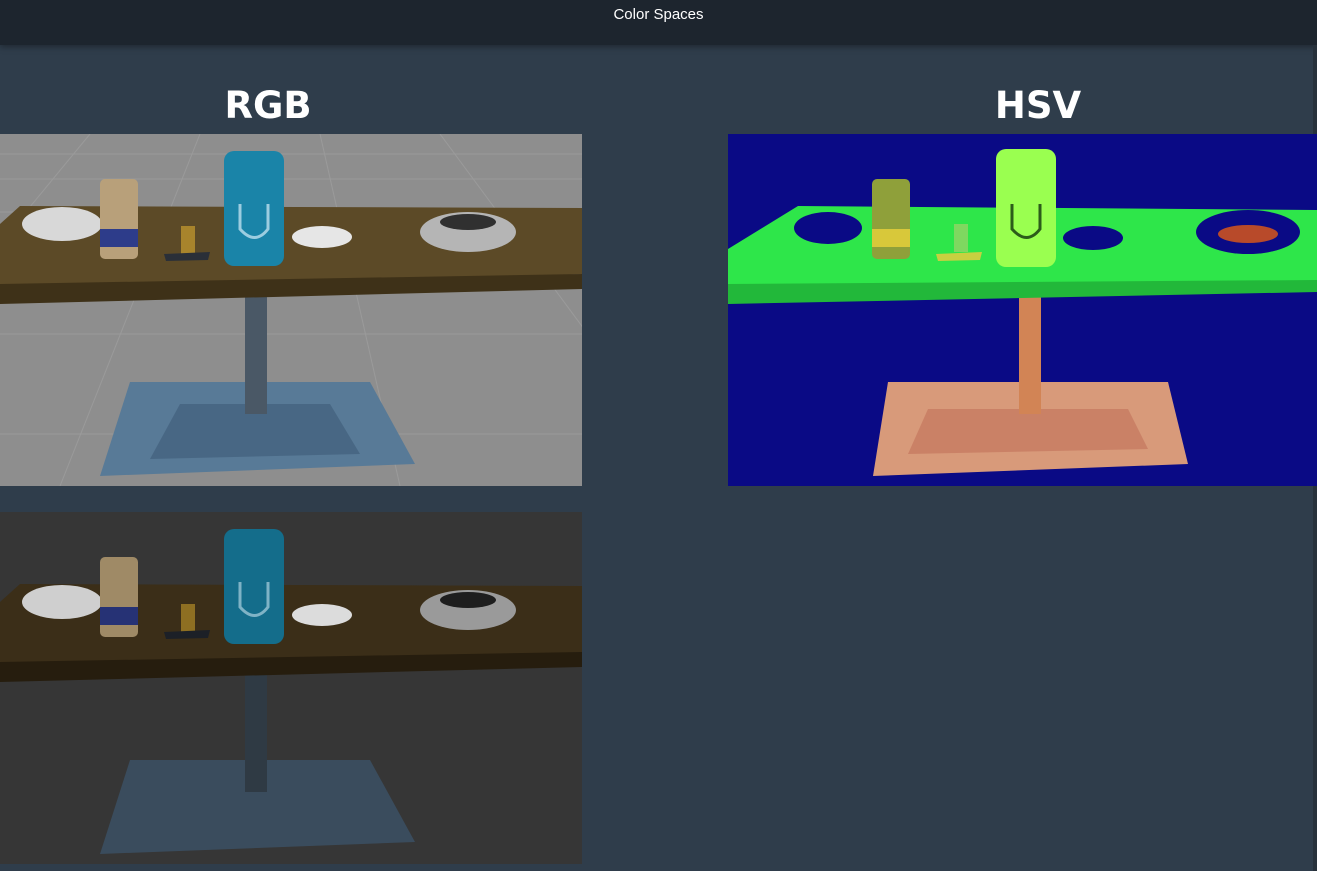 Image resolution: width=1317 pixels, height=871 pixels. Describe the element at coordinates (1038, 105) in the screenshot. I see `hsv-heading: HSV` at that location.